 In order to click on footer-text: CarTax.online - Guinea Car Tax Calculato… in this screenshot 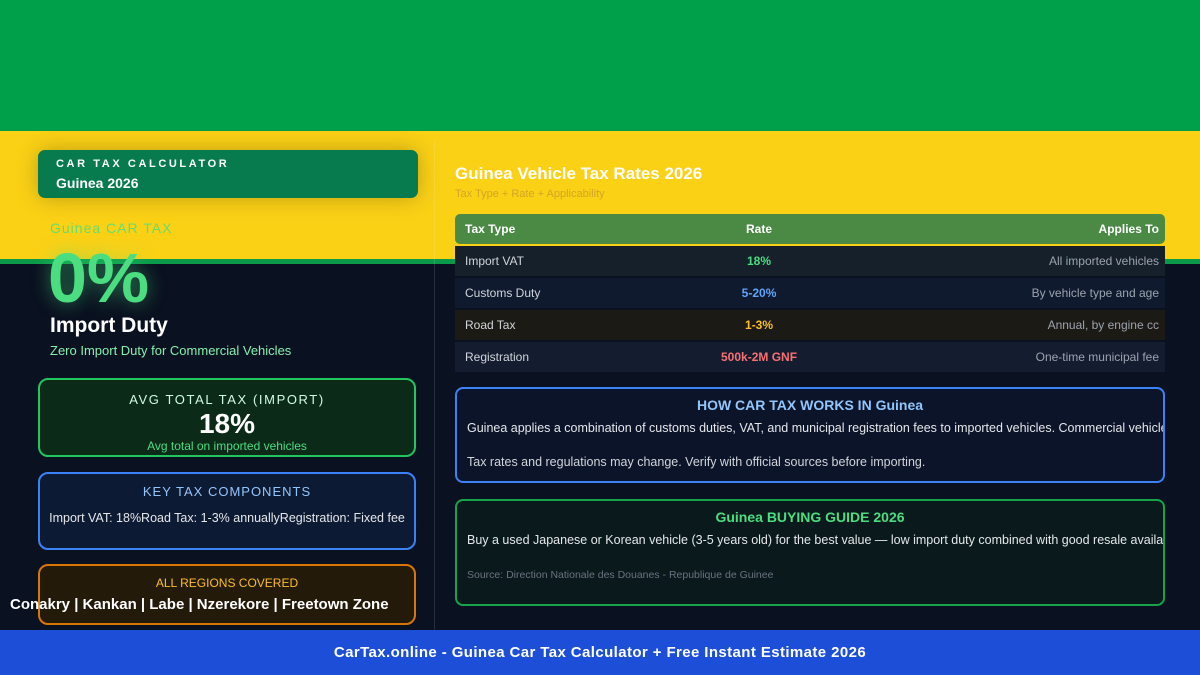, I will do `click(600, 652)`.